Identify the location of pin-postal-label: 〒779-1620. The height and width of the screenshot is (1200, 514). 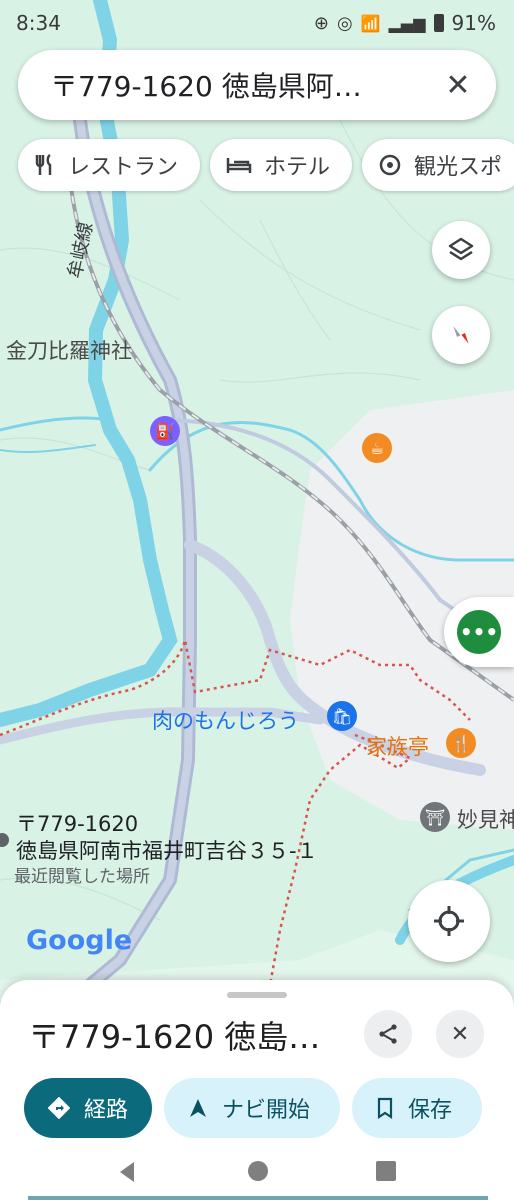
(77, 823).